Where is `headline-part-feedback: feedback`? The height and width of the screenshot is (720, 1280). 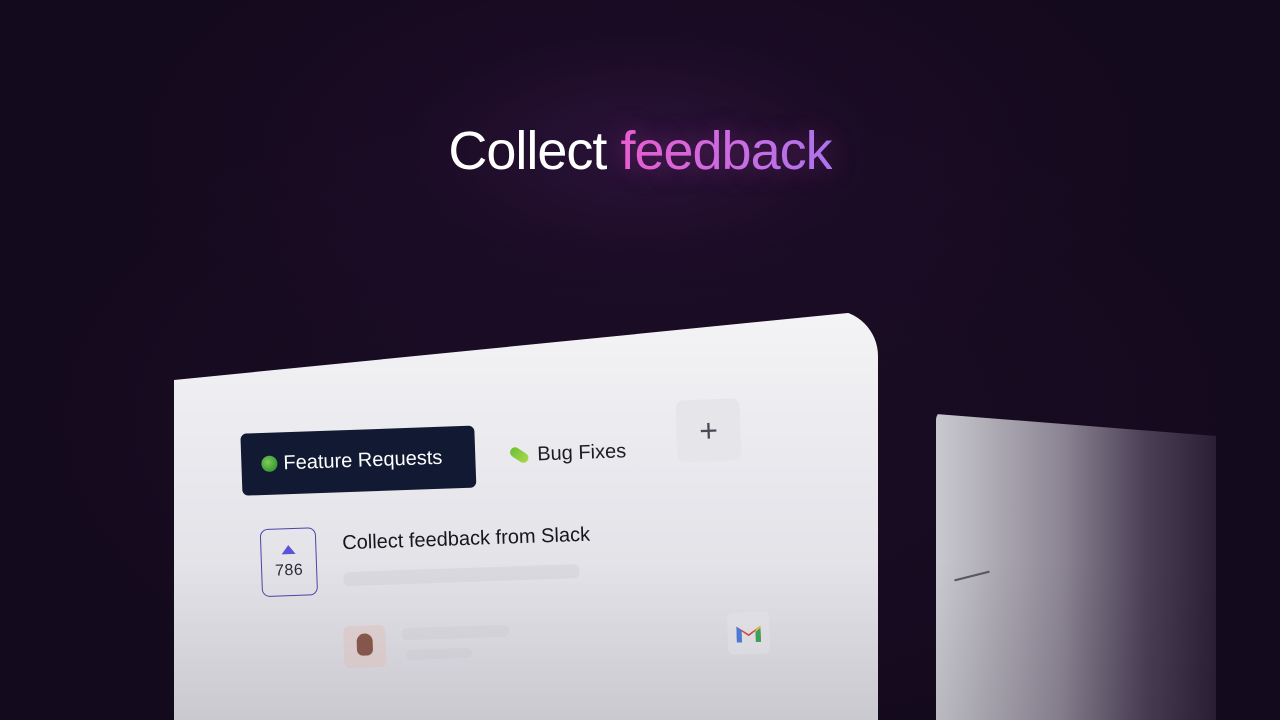 headline-part-feedback: feedback is located at coordinates (726, 151).